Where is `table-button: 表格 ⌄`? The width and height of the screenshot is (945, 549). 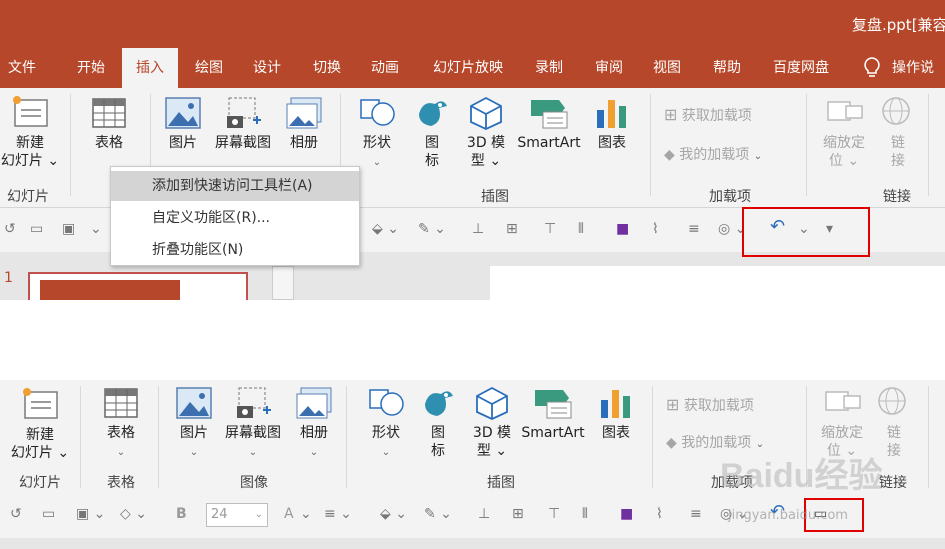
table-button: 表格 ⌄ is located at coordinates (121, 424).